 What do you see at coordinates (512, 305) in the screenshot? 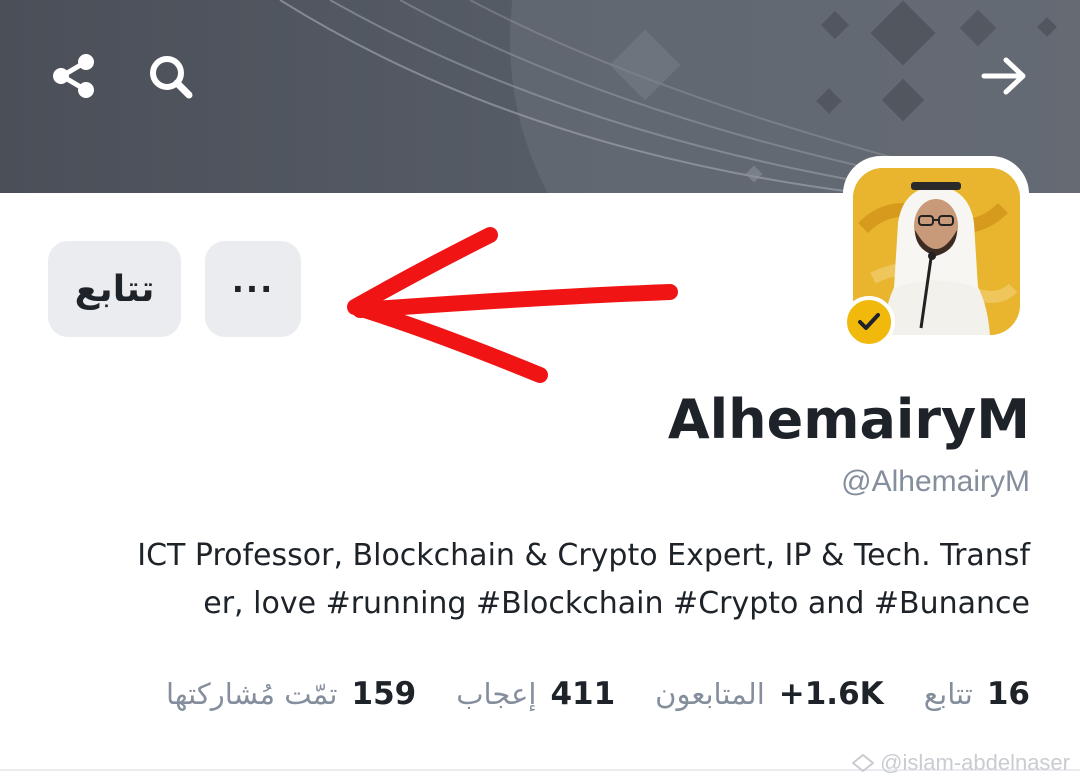
I see `annotation-arrow` at bounding box center [512, 305].